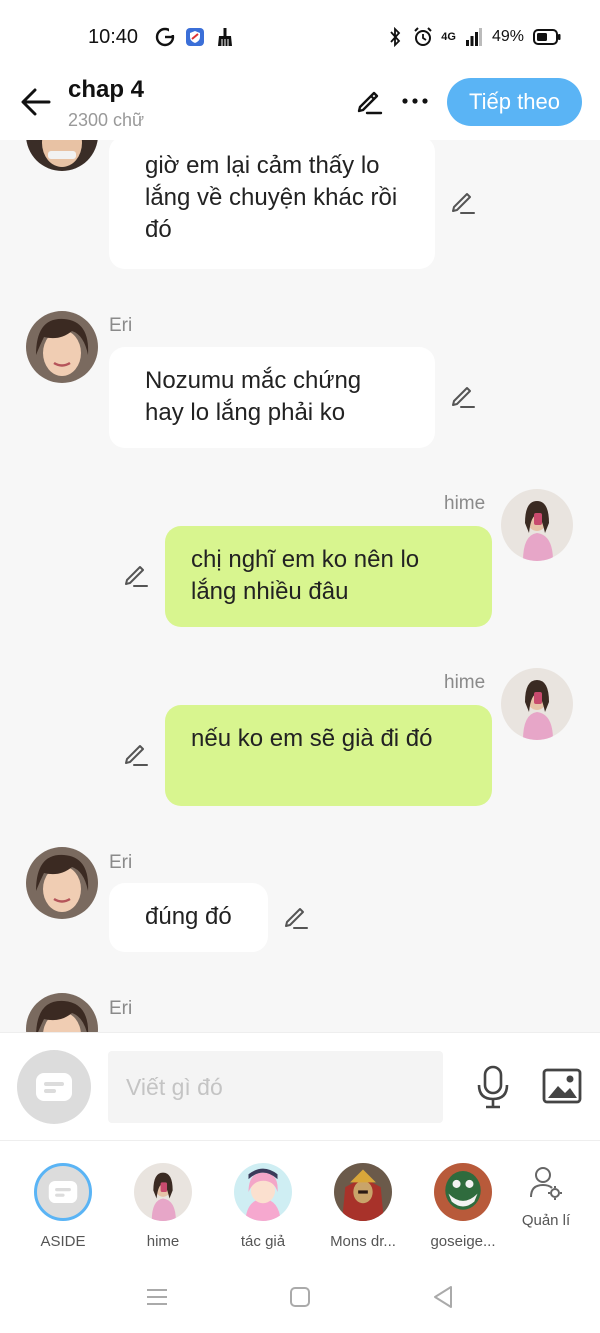 The width and height of the screenshot is (600, 1333). Describe the element at coordinates (328, 576) in the screenshot. I see `message-bubble: chị nghĩ em ko nên lo lắng nhiều đâu` at that location.